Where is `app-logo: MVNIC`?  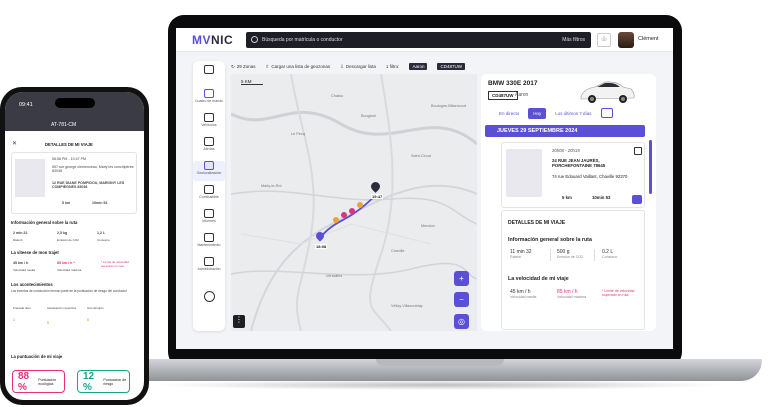 app-logo: MVNIC is located at coordinates (212, 40).